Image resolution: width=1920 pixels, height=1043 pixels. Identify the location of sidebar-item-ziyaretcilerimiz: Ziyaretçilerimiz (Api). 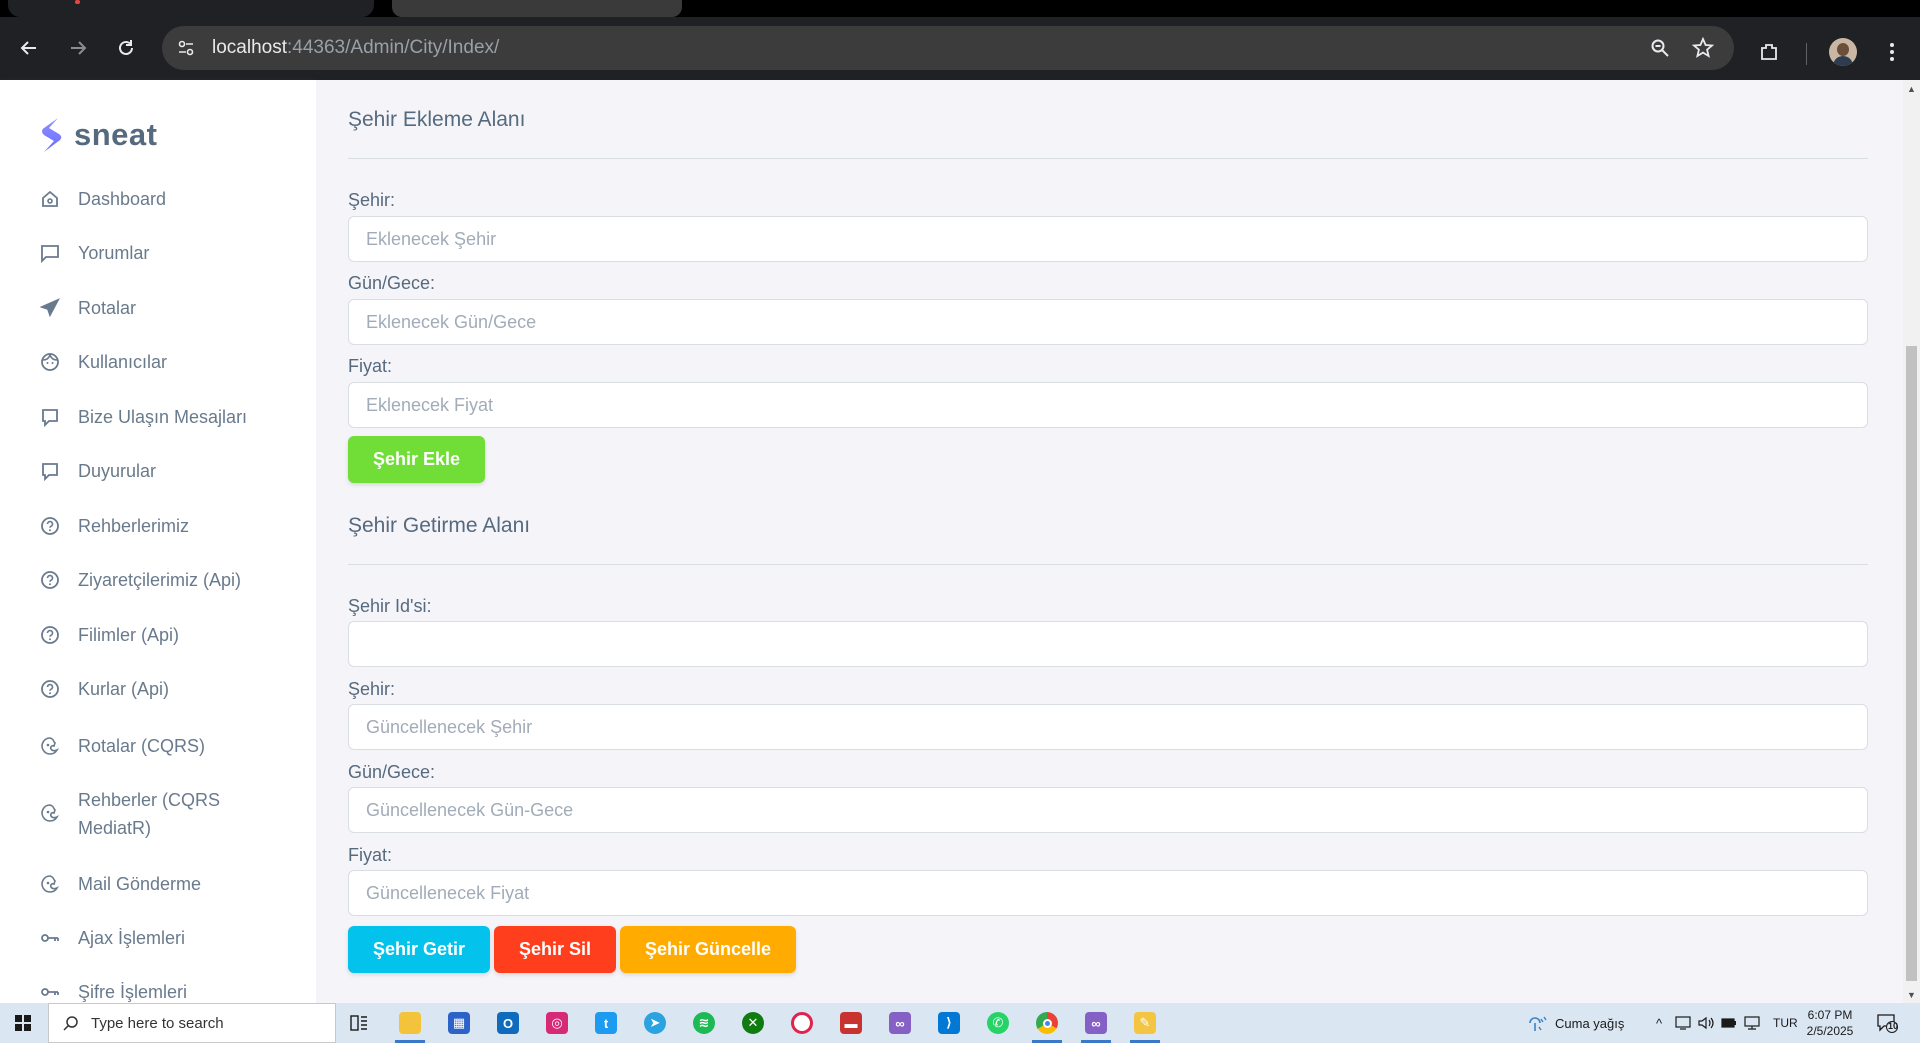
(168, 581).